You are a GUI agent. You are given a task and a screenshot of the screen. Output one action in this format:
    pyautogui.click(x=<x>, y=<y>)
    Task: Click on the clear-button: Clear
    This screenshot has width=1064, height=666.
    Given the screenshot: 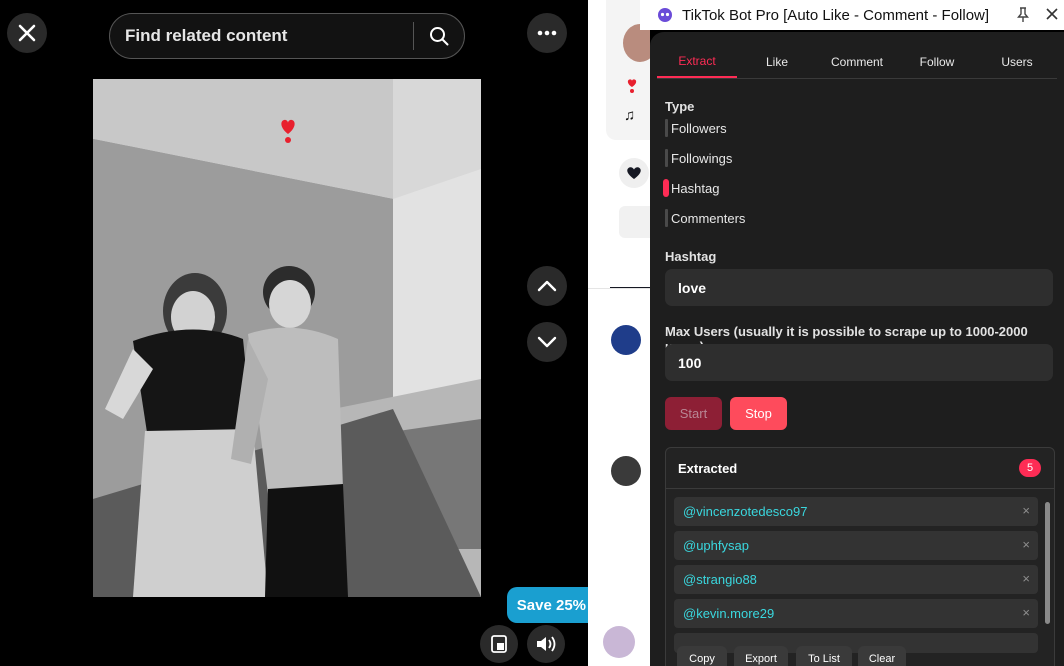 What is the action you would take?
    pyautogui.click(x=882, y=656)
    